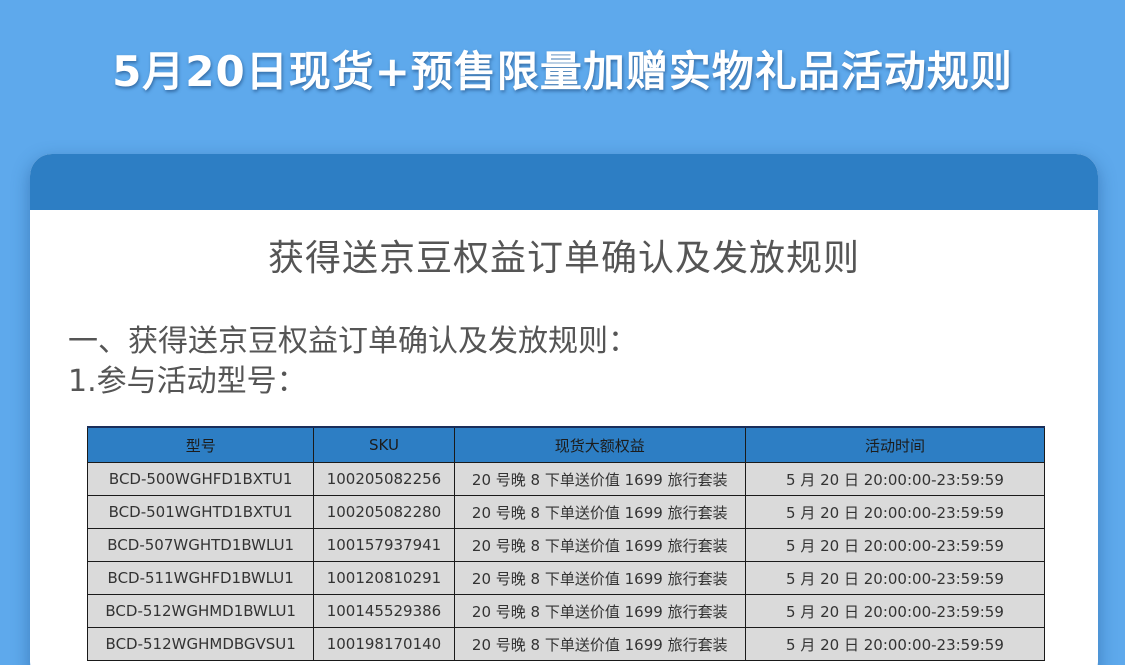 This screenshot has height=665, width=1125. What do you see at coordinates (187, 381) in the screenshot?
I see `subsection-heading: 1.参与活动型号：` at bounding box center [187, 381].